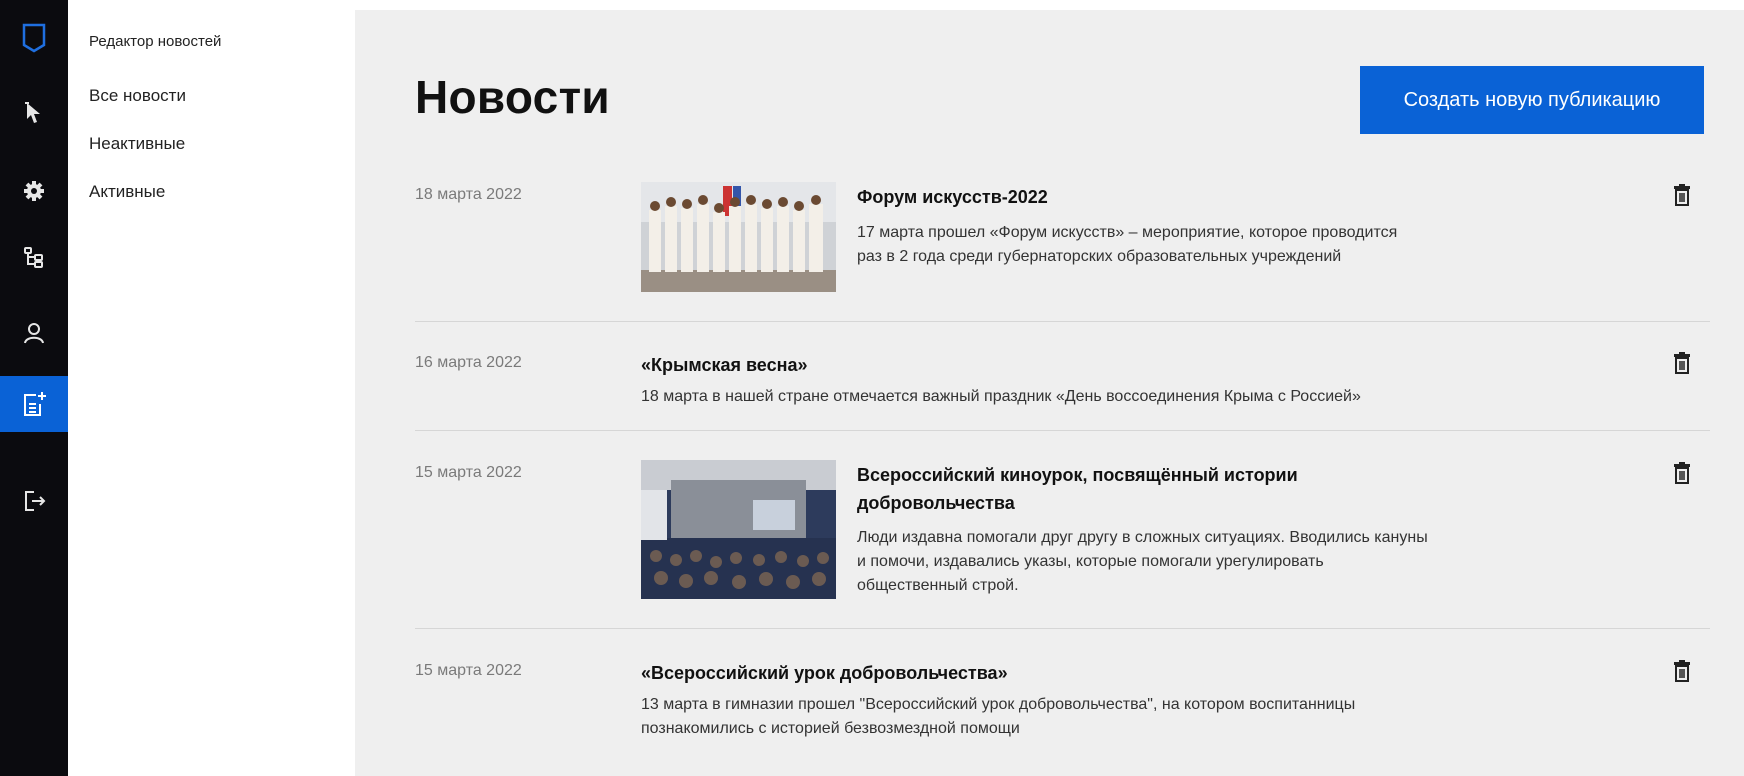 The image size is (1744, 776). I want to click on icon-rail, so click(34, 388).